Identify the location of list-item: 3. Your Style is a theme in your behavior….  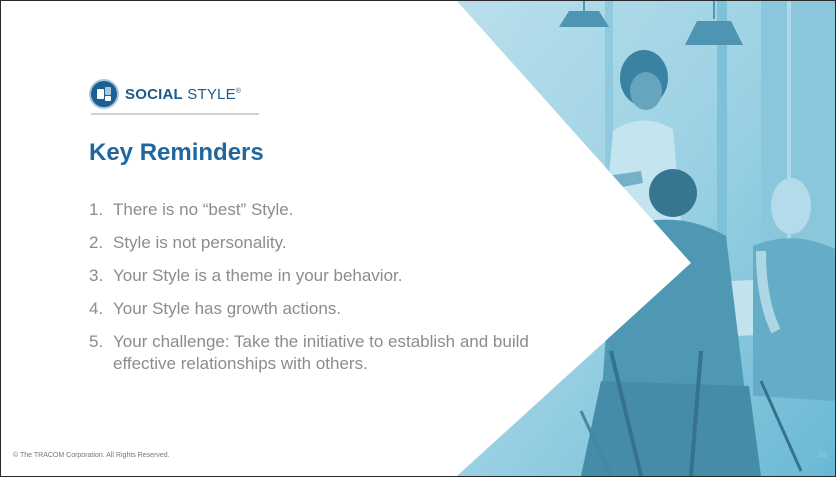
(329, 275).